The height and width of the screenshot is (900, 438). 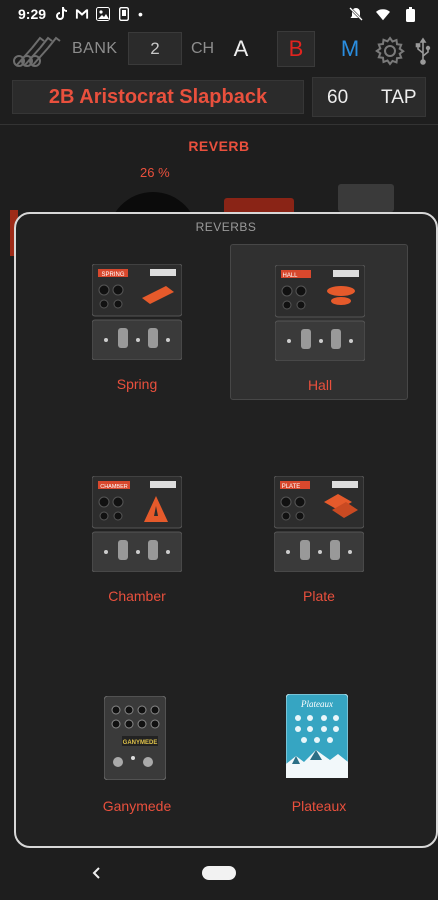 What do you see at coordinates (241, 49) in the screenshot?
I see `channel-a-button: A` at bounding box center [241, 49].